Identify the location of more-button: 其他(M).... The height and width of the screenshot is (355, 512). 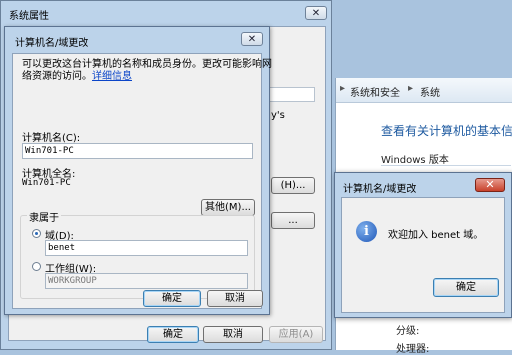
(228, 207).